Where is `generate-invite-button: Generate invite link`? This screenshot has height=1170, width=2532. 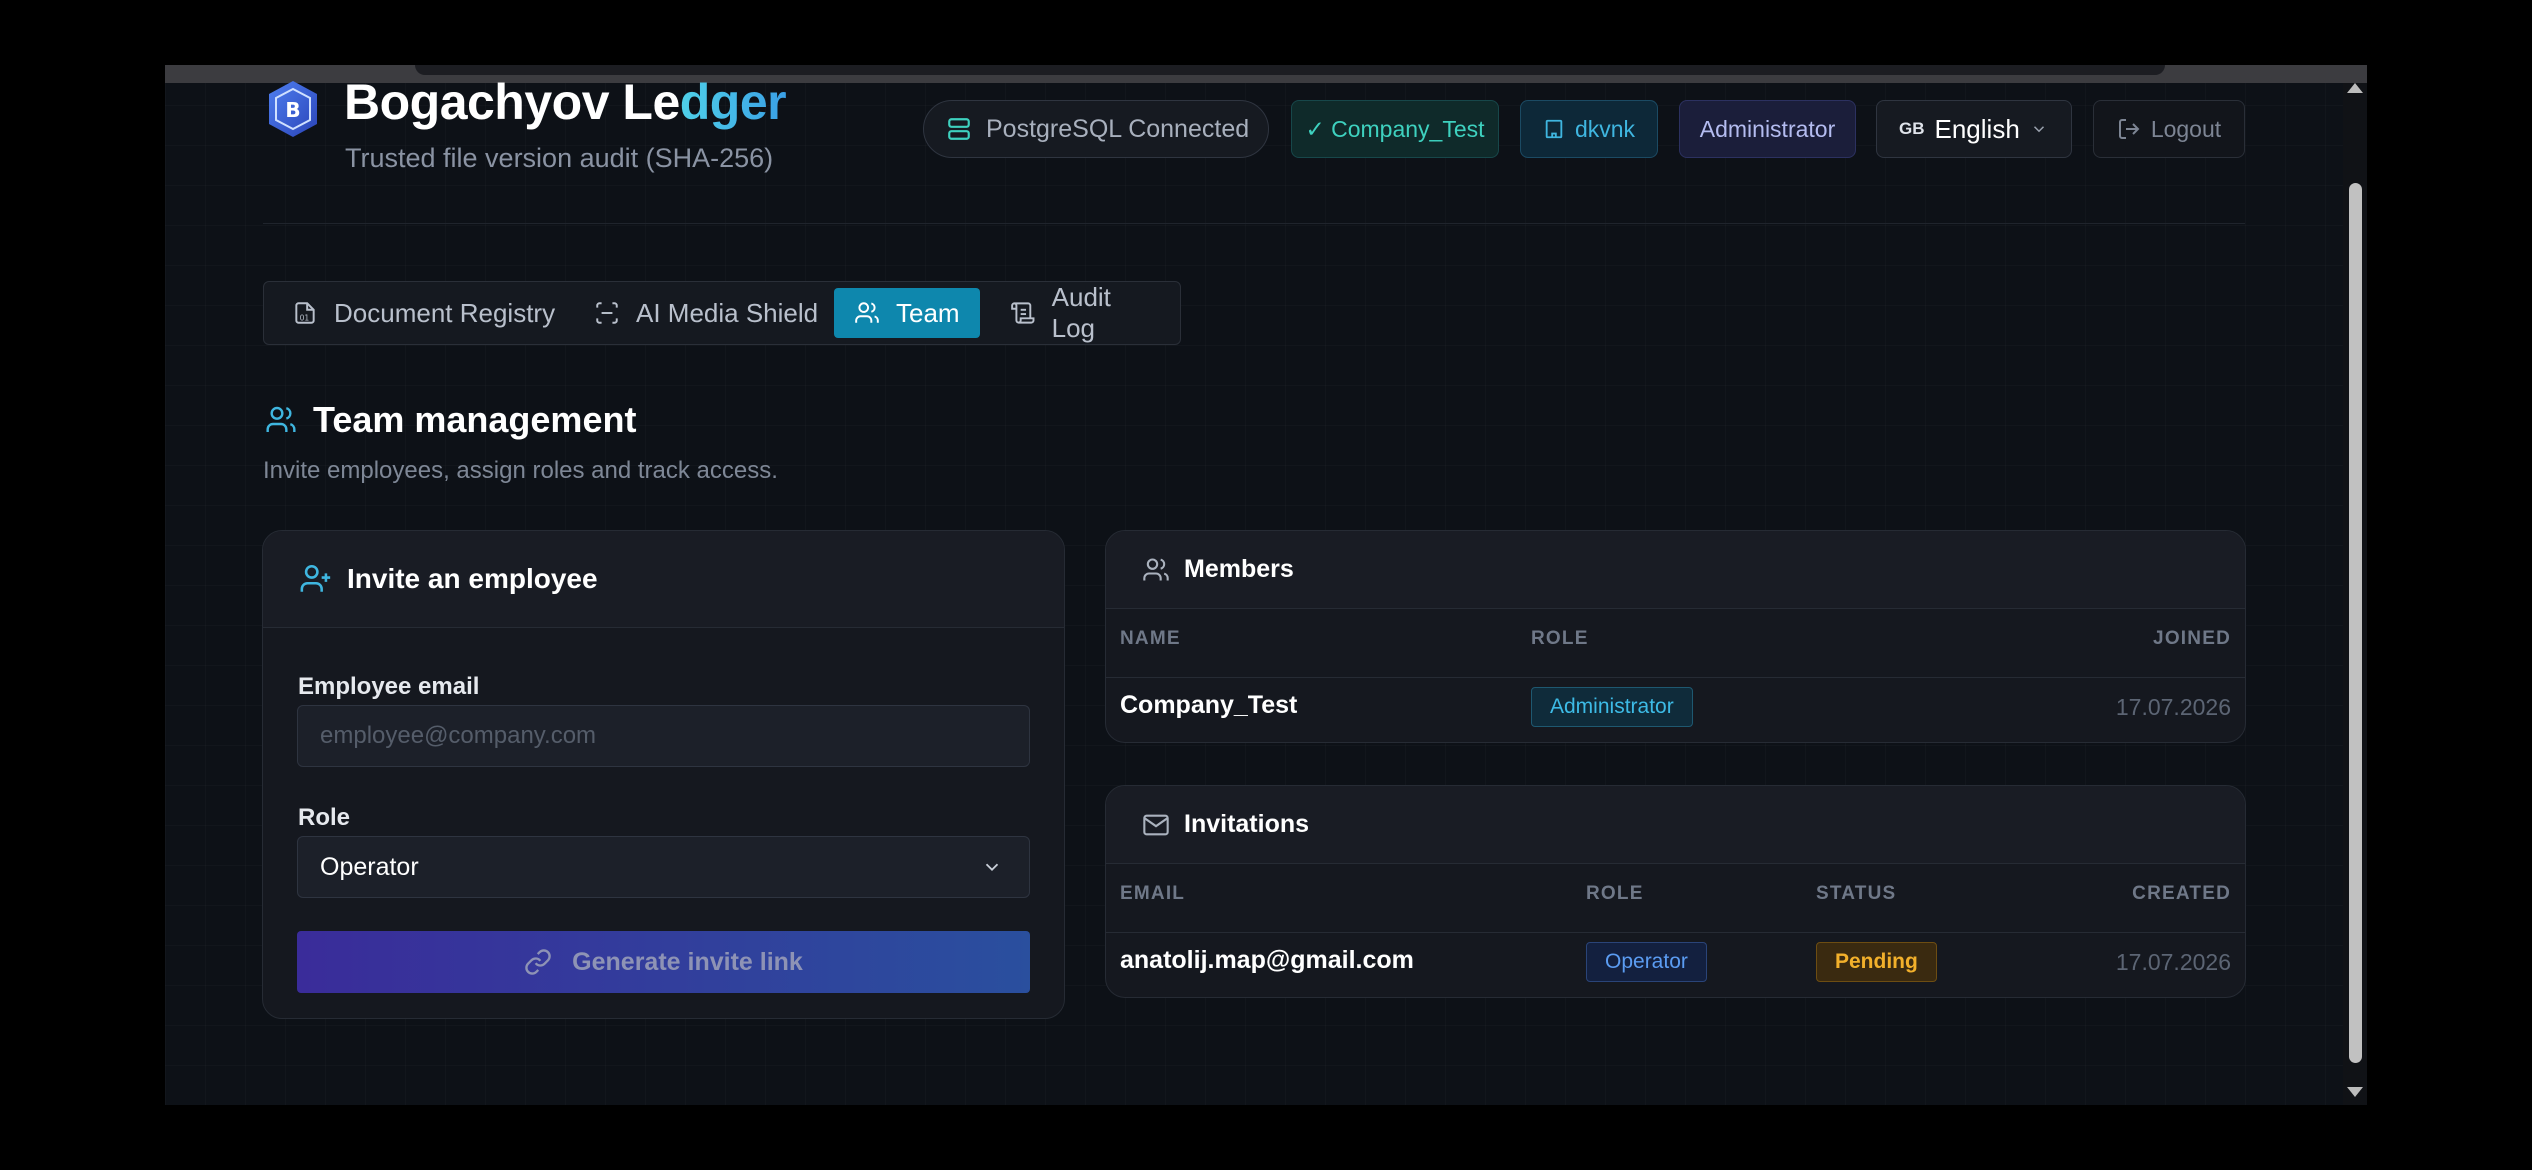
generate-invite-button: Generate invite link is located at coordinates (663, 962).